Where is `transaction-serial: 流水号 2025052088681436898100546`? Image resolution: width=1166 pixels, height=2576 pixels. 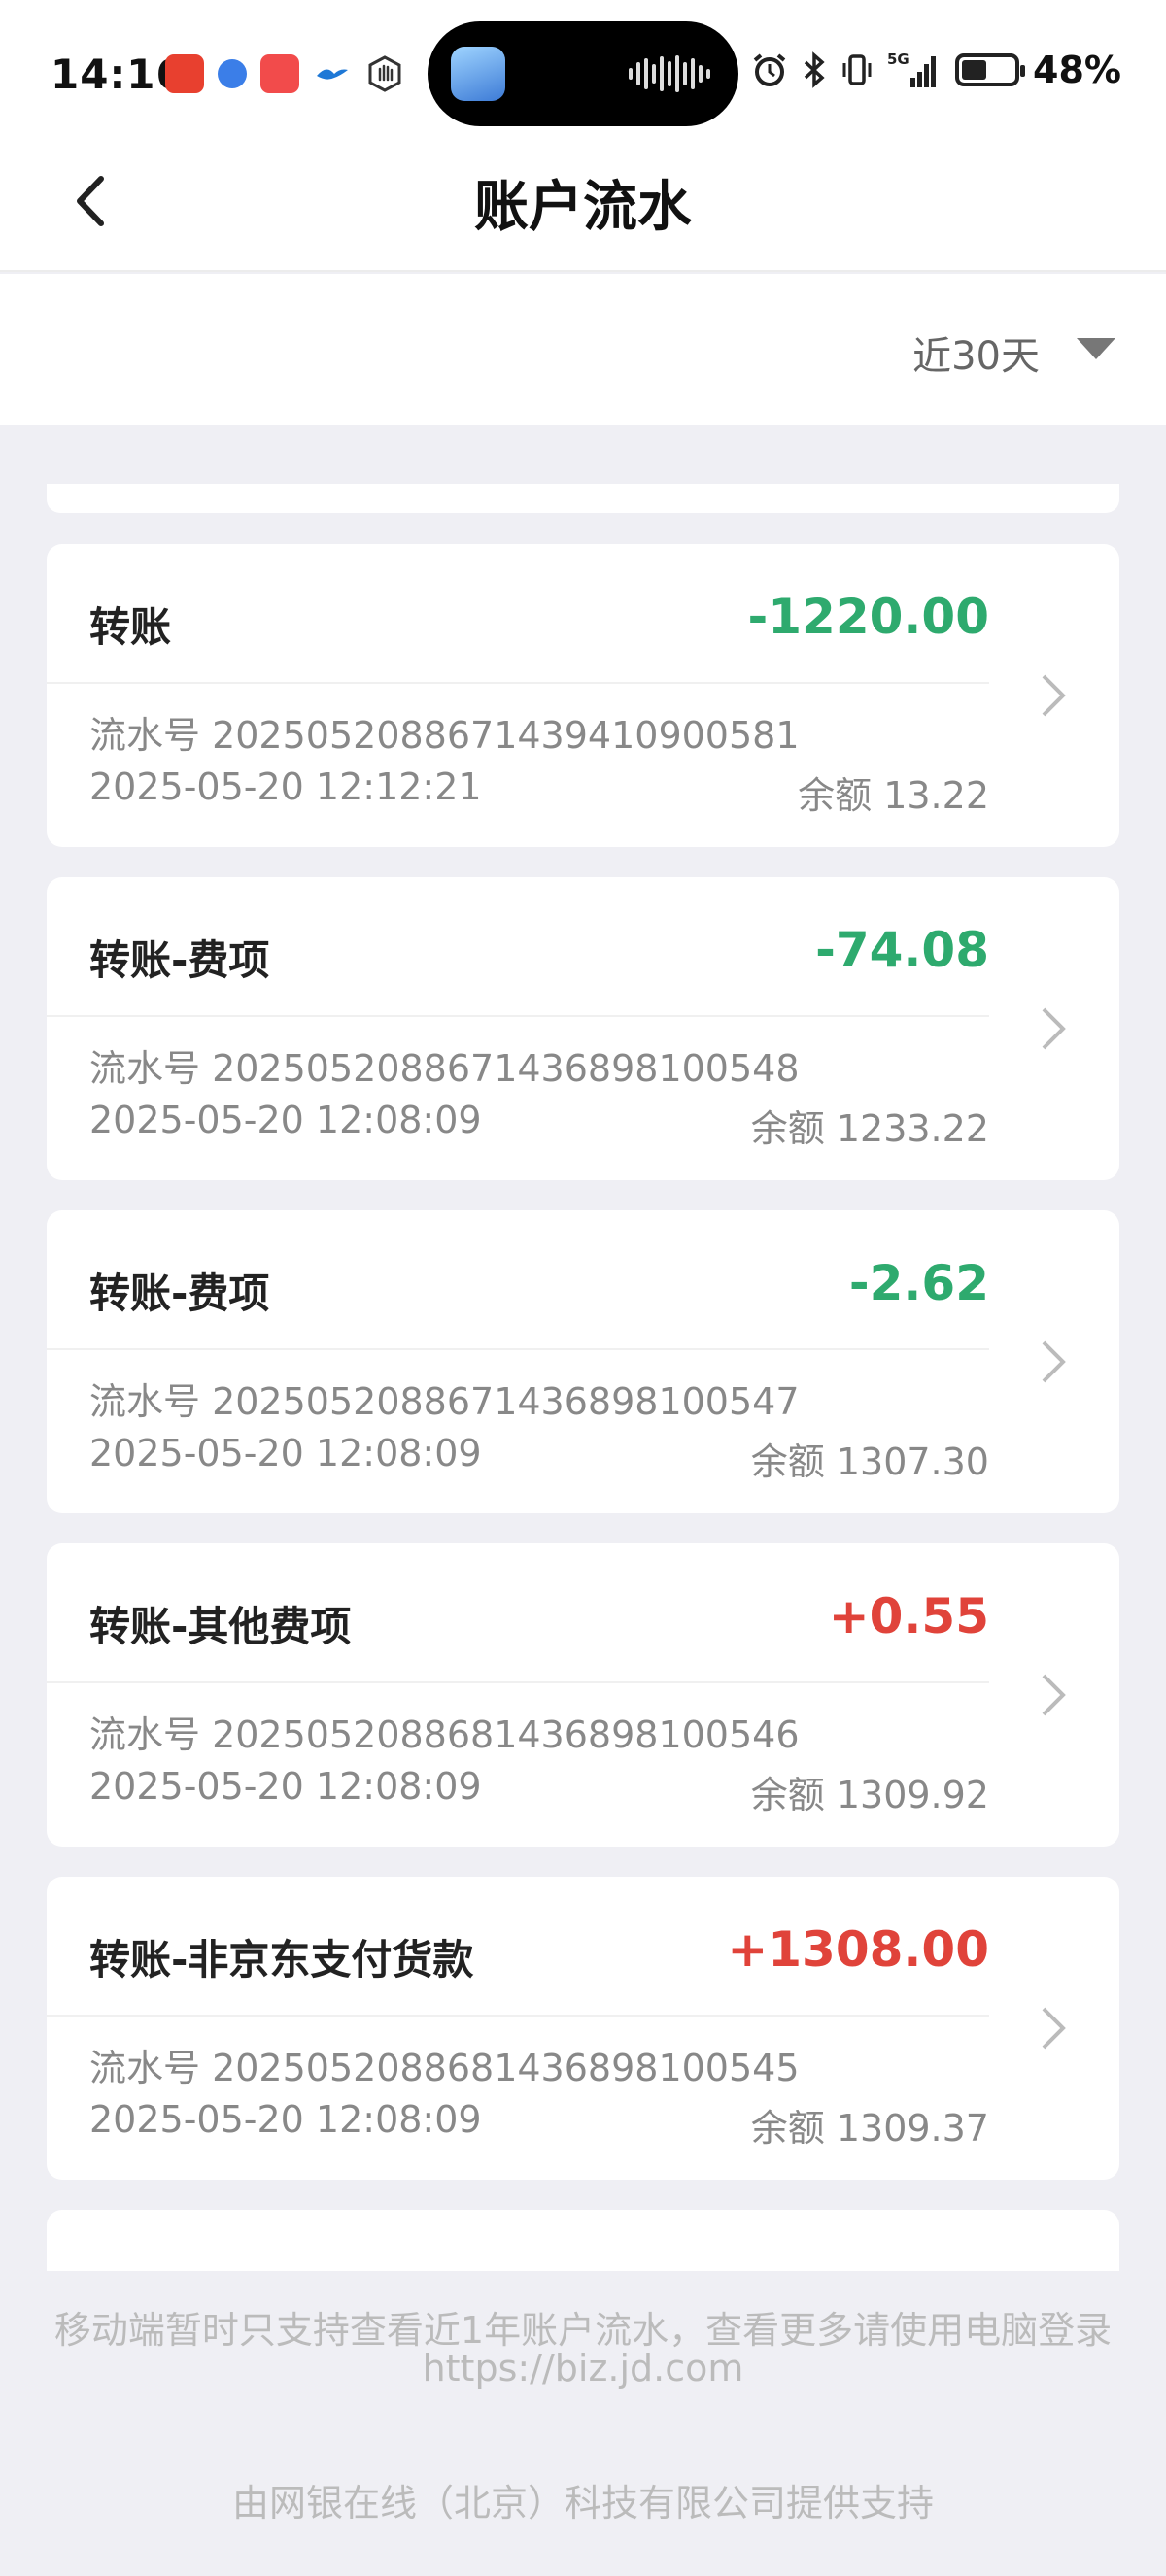
transaction-serial: 流水号 2025052088681436898100546 is located at coordinates (444, 1734).